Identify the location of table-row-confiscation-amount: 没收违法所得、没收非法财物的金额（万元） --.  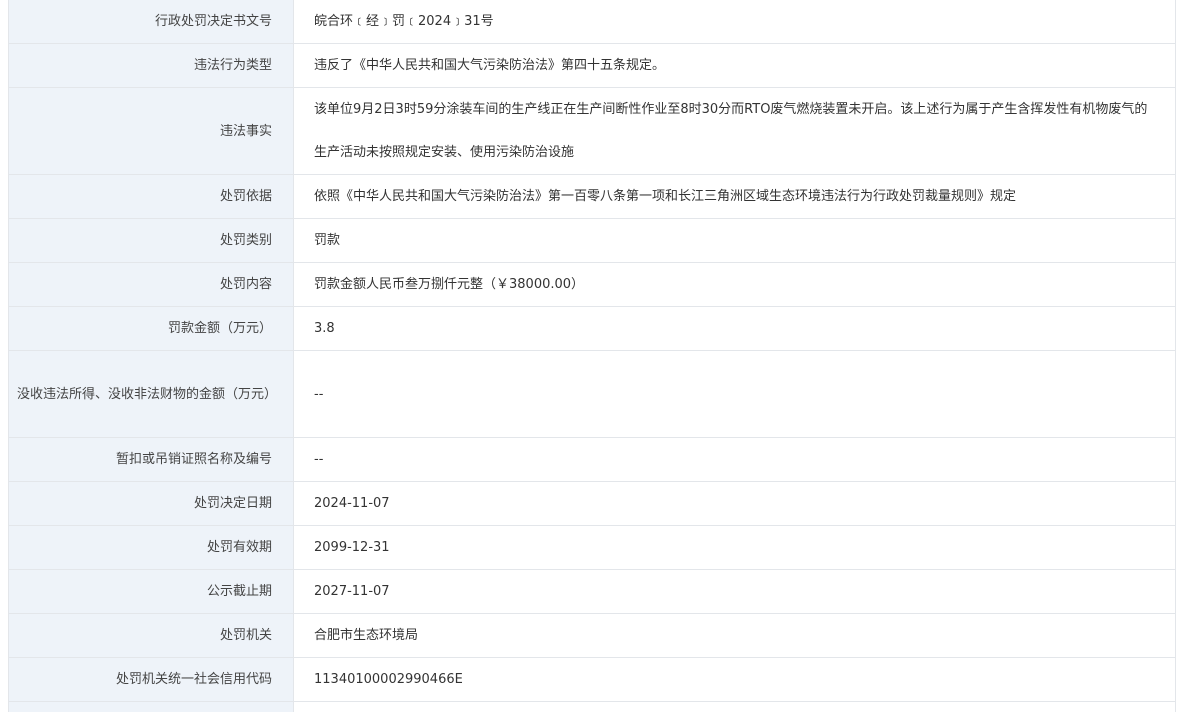
(592, 394).